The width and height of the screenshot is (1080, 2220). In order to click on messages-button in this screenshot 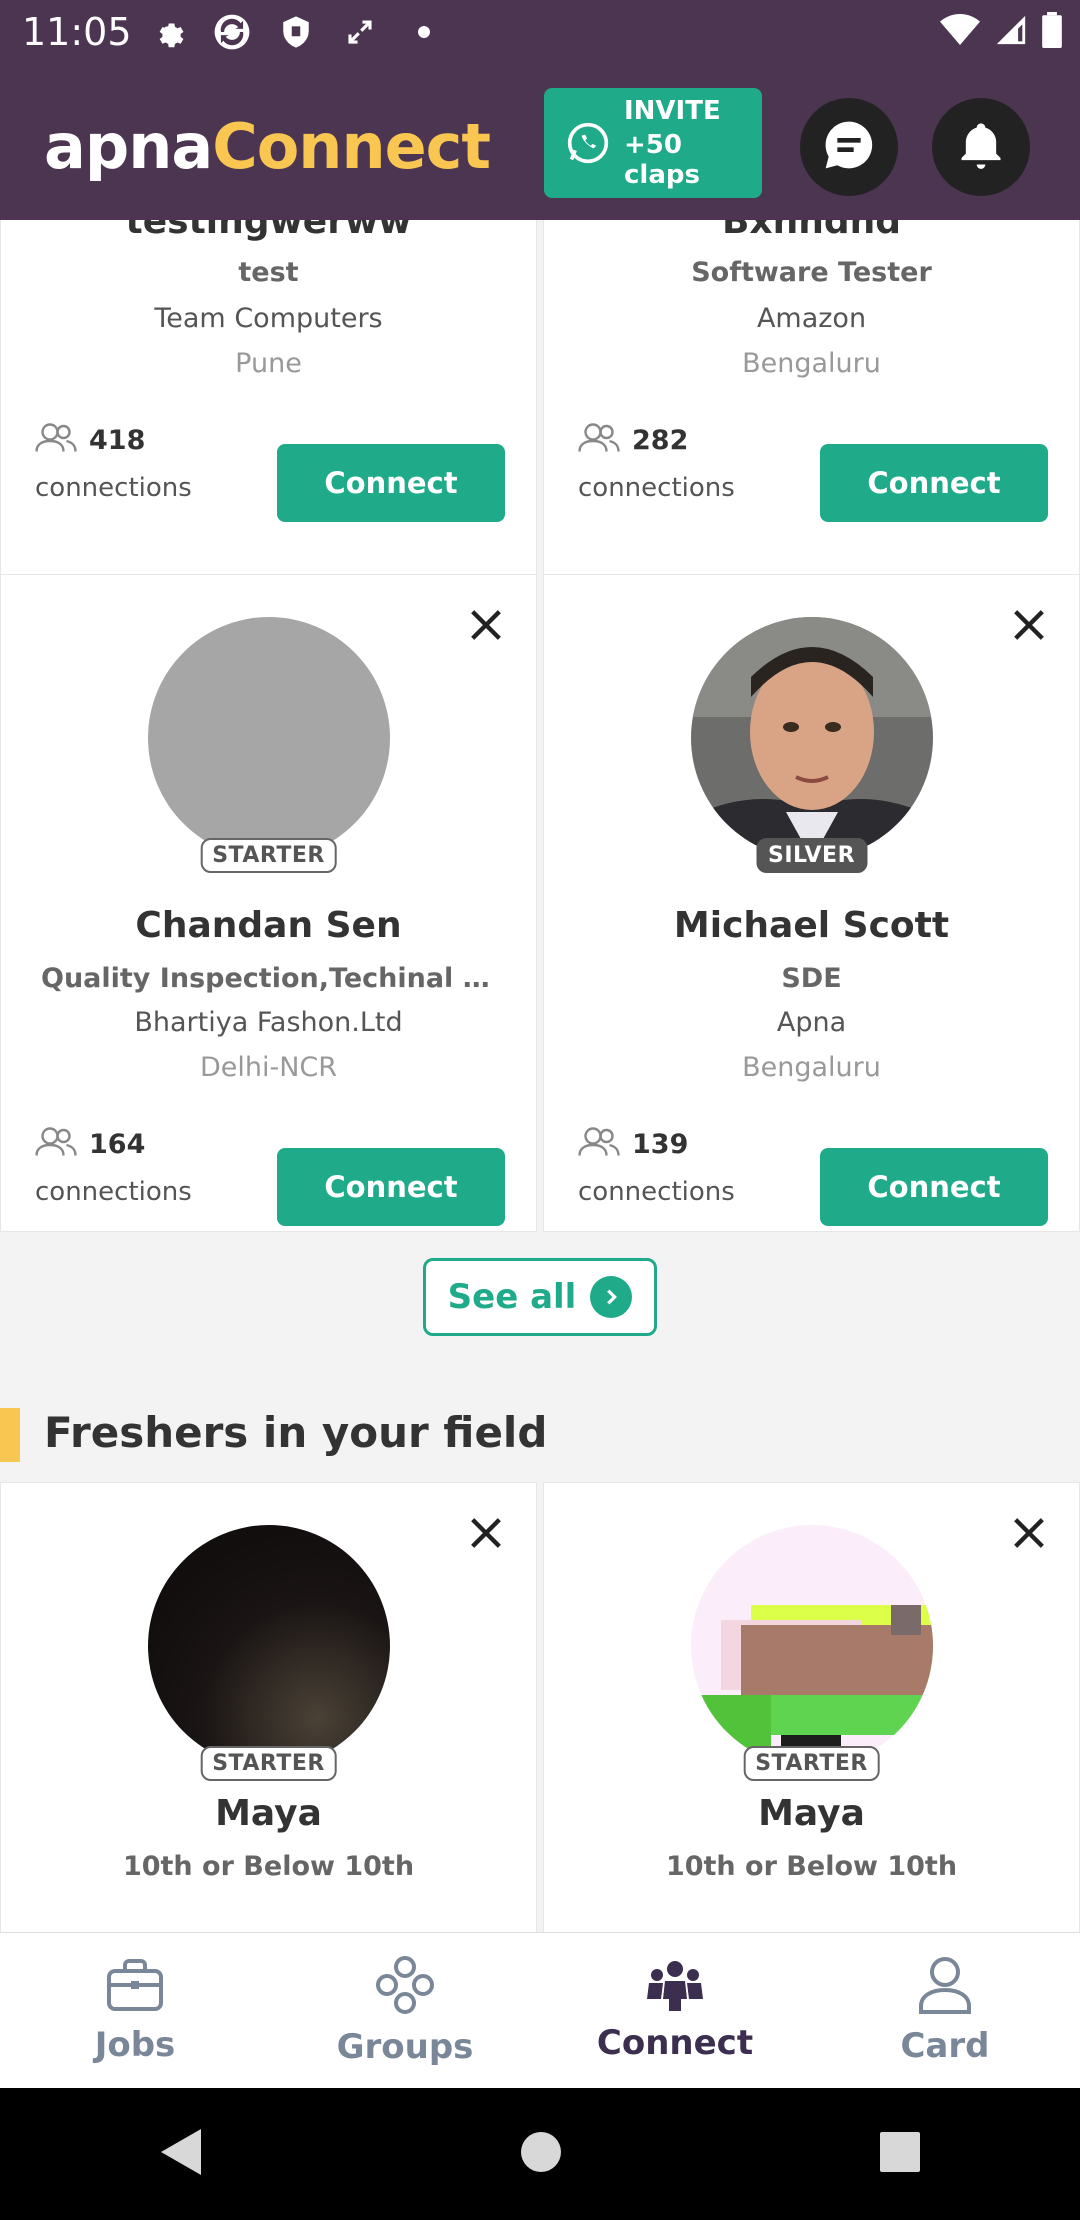, I will do `click(849, 147)`.